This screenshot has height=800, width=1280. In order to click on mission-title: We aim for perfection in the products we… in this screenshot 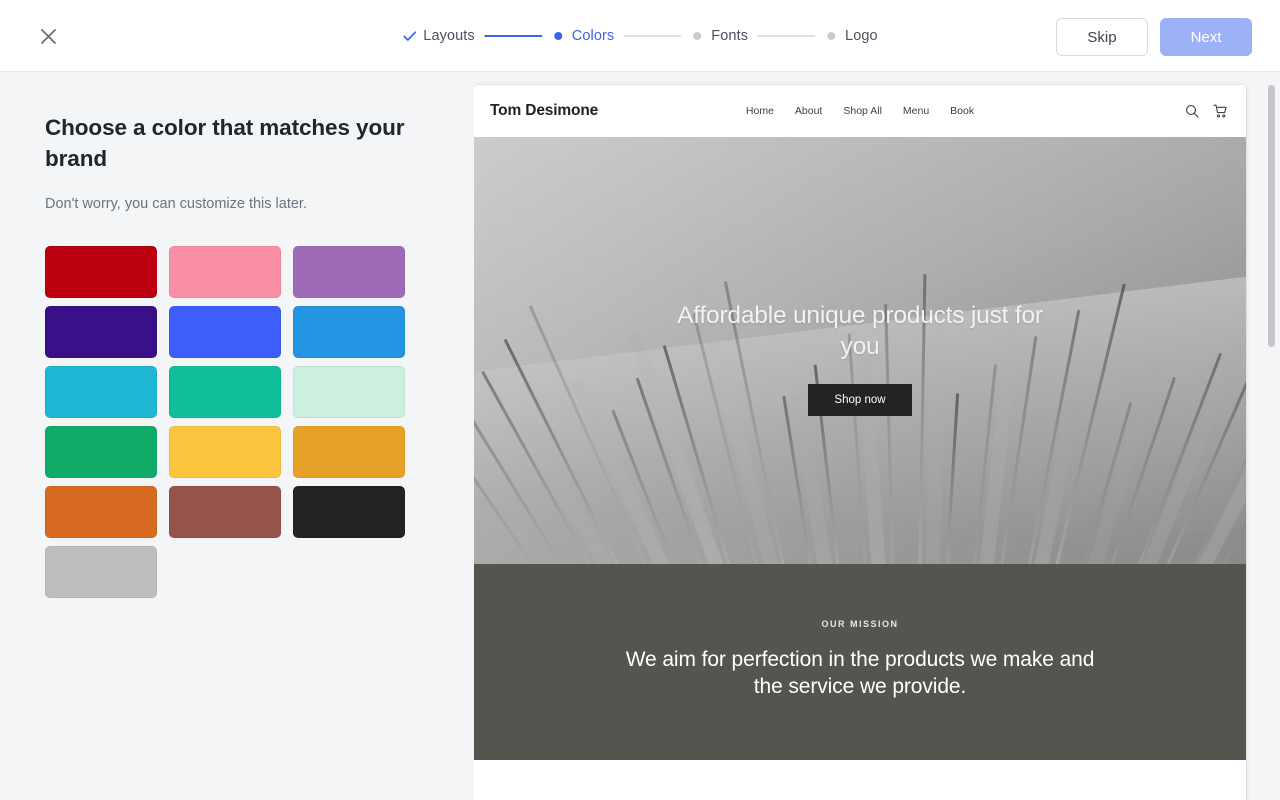, I will do `click(860, 673)`.